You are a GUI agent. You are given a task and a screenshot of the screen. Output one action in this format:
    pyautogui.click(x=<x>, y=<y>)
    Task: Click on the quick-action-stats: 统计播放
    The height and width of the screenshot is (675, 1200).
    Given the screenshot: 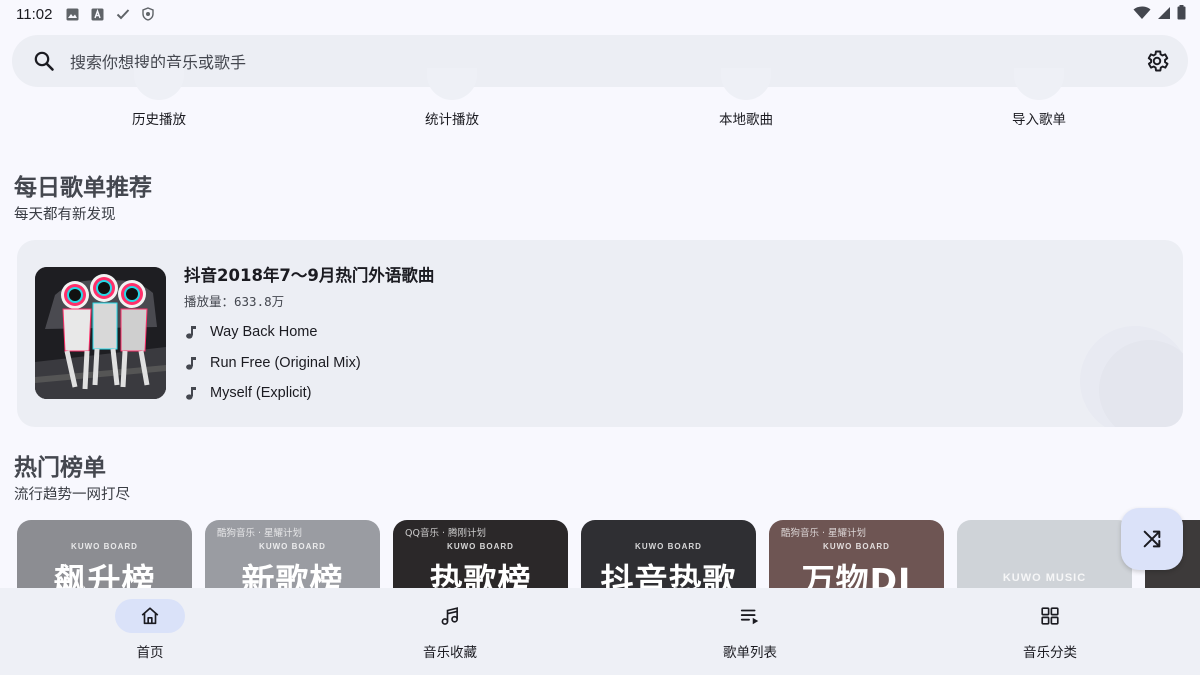 What is the action you would take?
    pyautogui.click(x=452, y=98)
    